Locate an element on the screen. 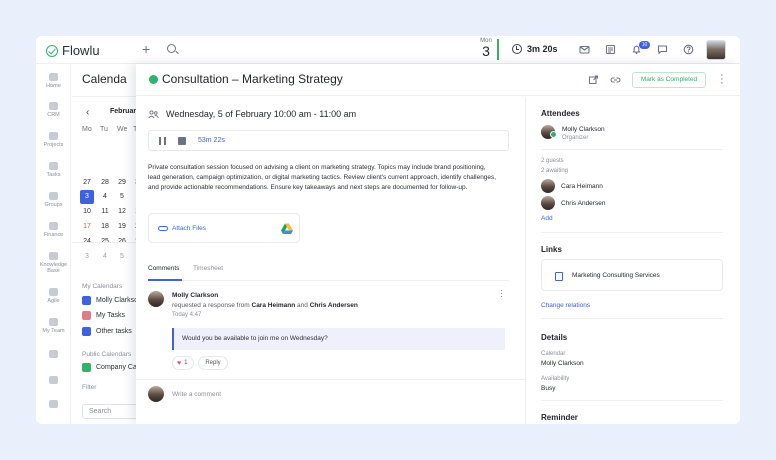 The image size is (776, 460). groups-icon is located at coordinates (53, 196).